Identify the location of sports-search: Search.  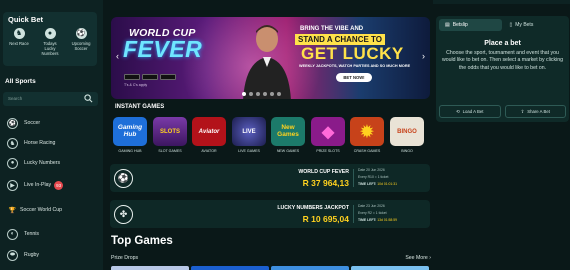
(50, 99).